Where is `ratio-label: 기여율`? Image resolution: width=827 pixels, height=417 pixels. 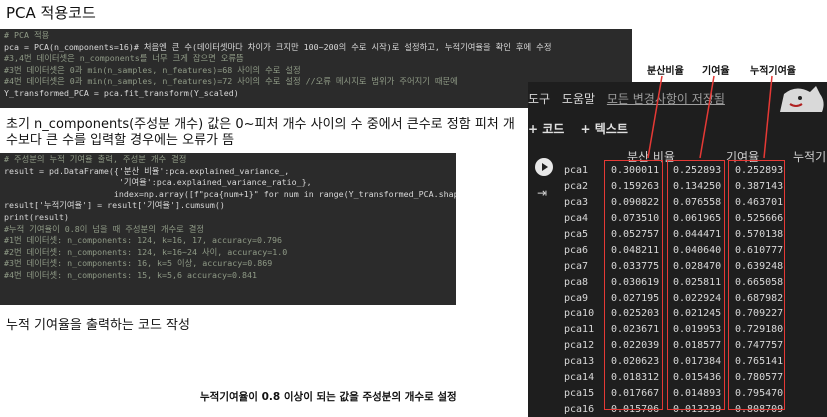 ratio-label: 기여율 is located at coordinates (716, 71).